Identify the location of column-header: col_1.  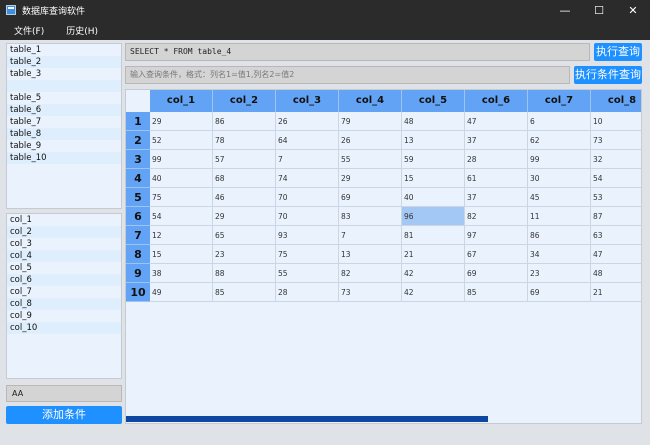
(181, 101).